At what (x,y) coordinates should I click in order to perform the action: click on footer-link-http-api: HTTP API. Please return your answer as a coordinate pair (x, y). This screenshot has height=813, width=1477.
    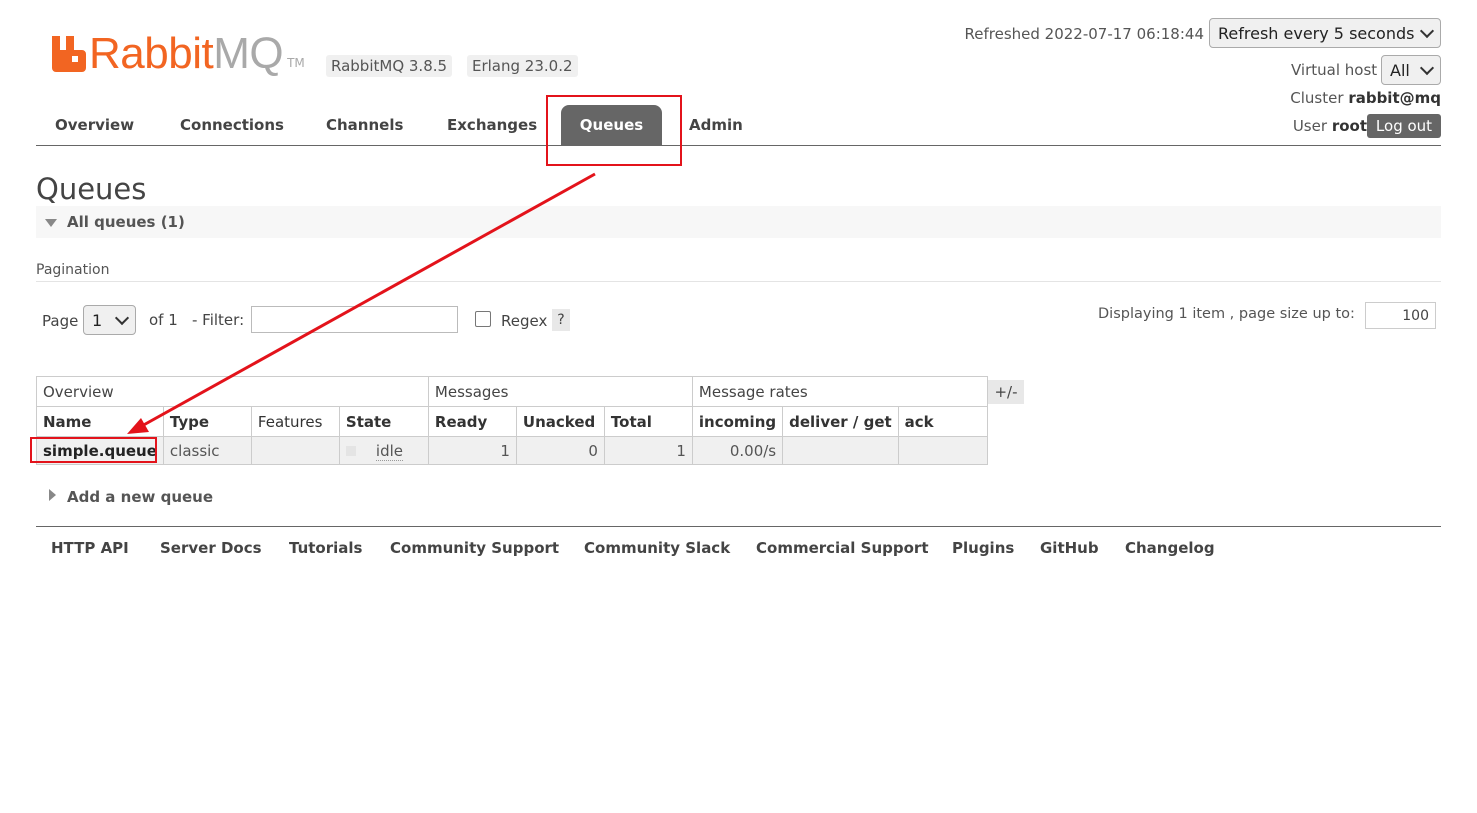
    Looking at the image, I should click on (90, 548).